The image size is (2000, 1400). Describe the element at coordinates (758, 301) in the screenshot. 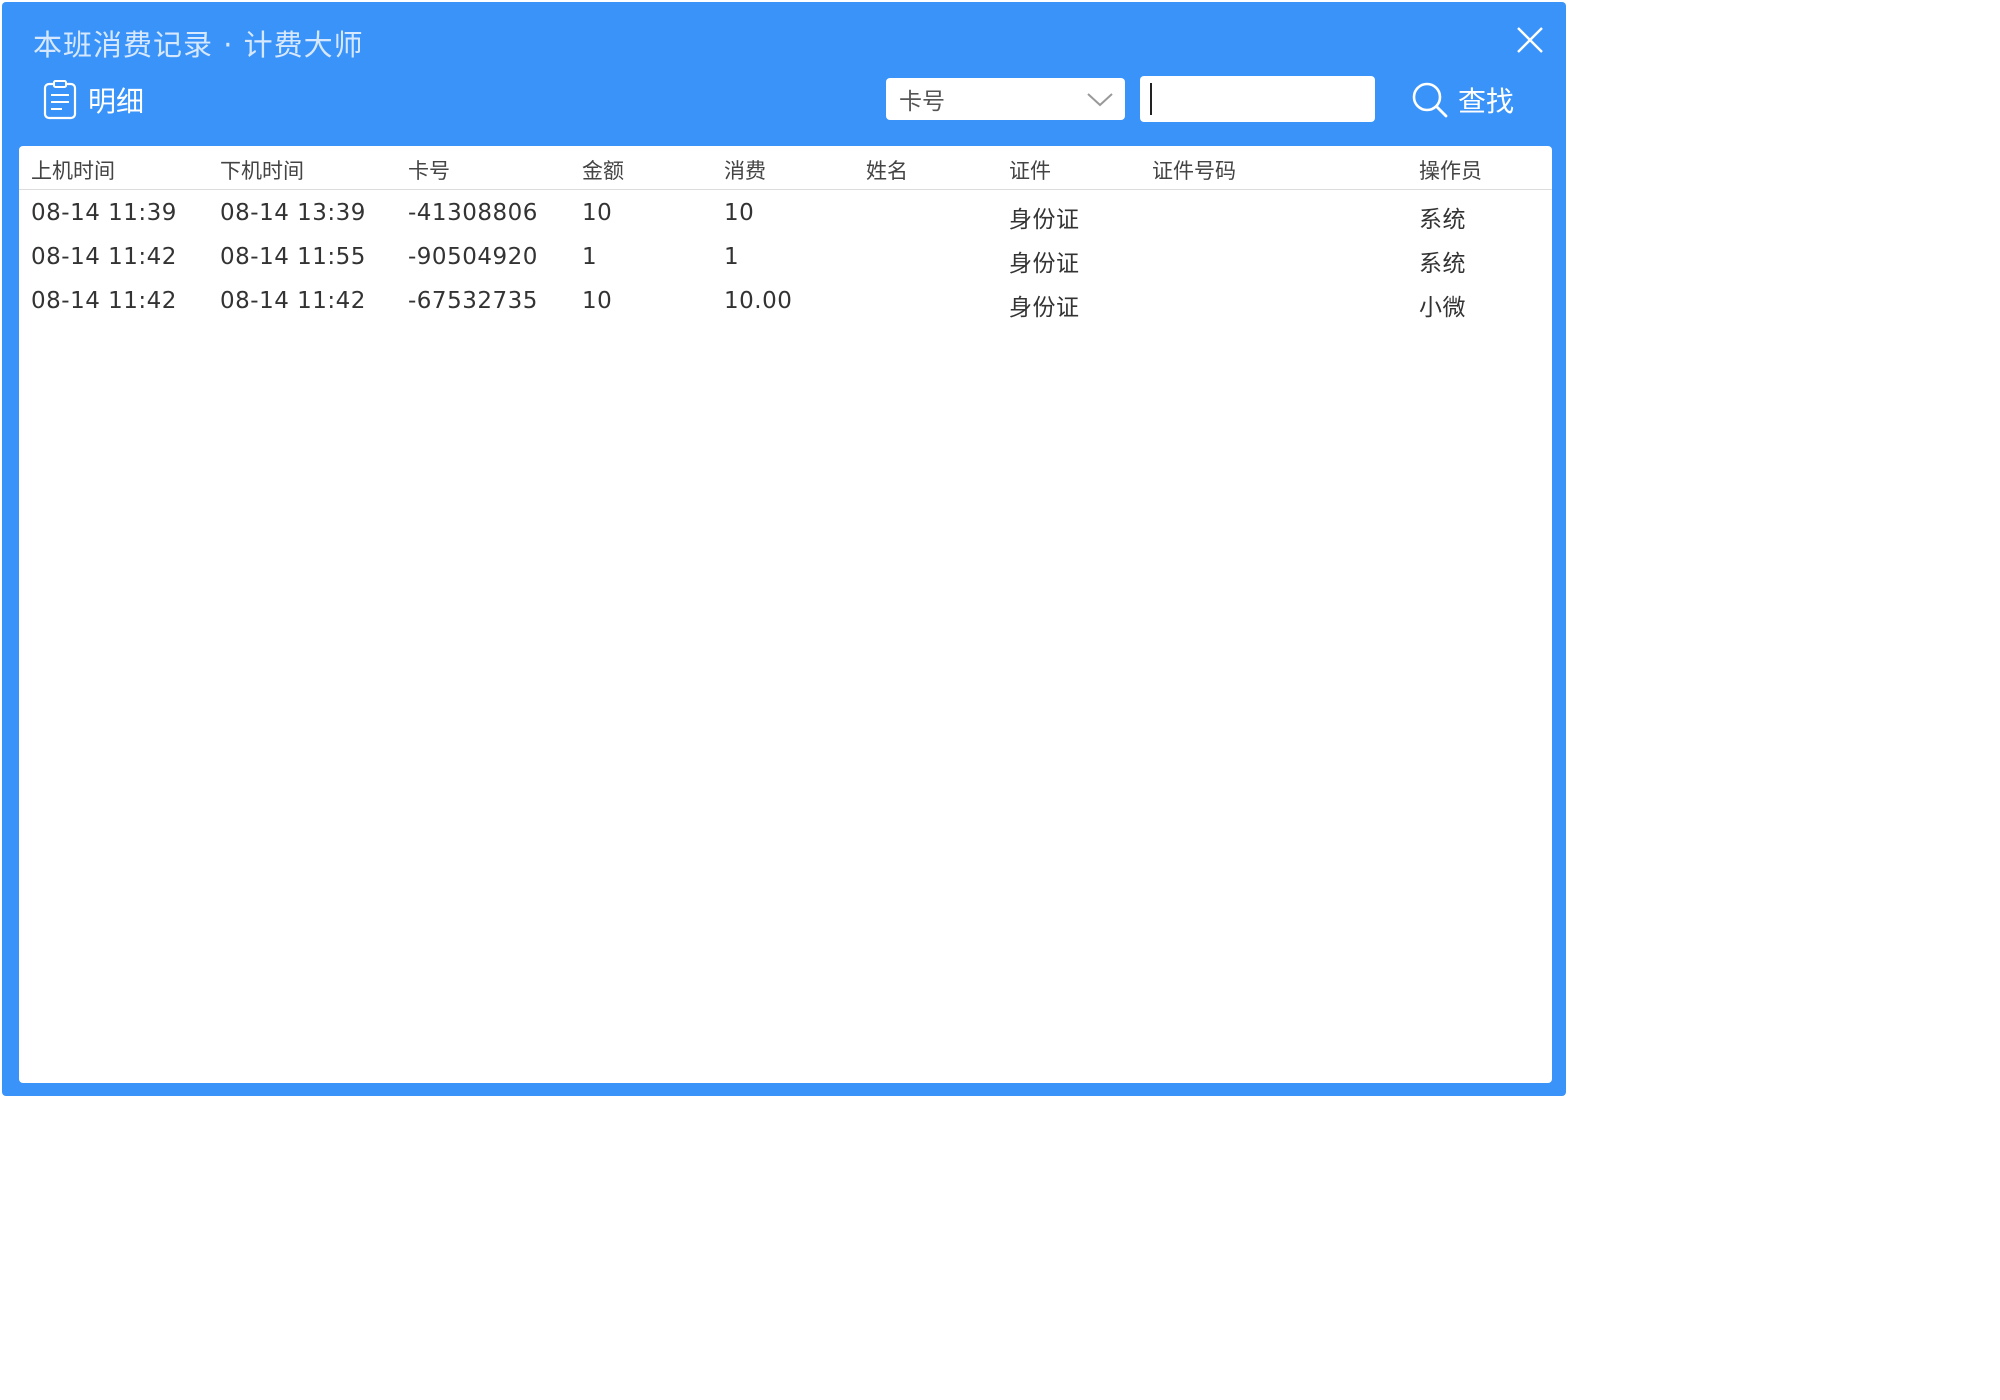

I see `cell-consumption: 10.00` at that location.